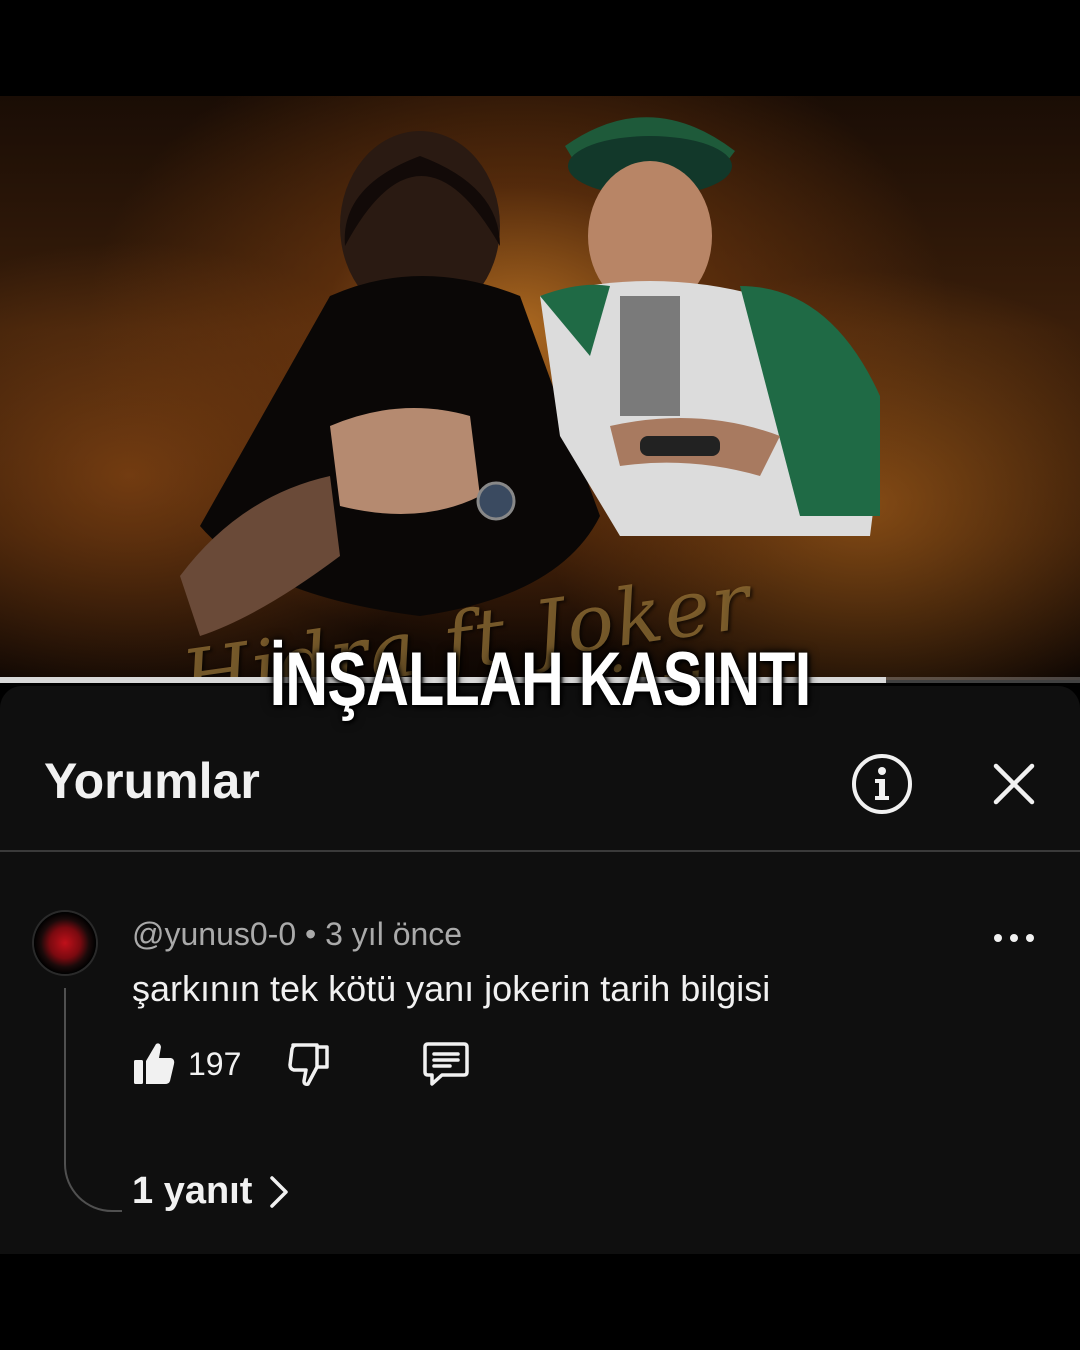 This screenshot has height=1350, width=1080. I want to click on comment-meta: @yunus0-0 • 3 yıl önce, so click(297, 934).